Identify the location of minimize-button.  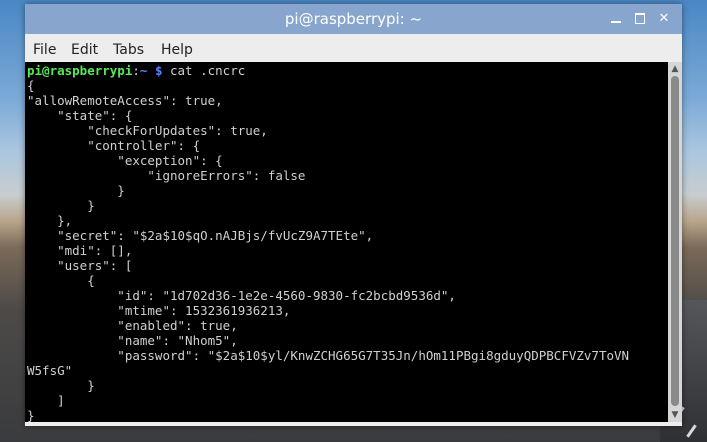
(616, 19).